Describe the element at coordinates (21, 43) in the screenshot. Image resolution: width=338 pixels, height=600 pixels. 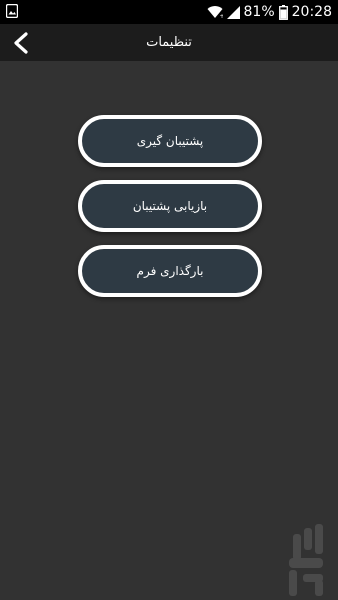
I see `chevron-left-icon` at that location.